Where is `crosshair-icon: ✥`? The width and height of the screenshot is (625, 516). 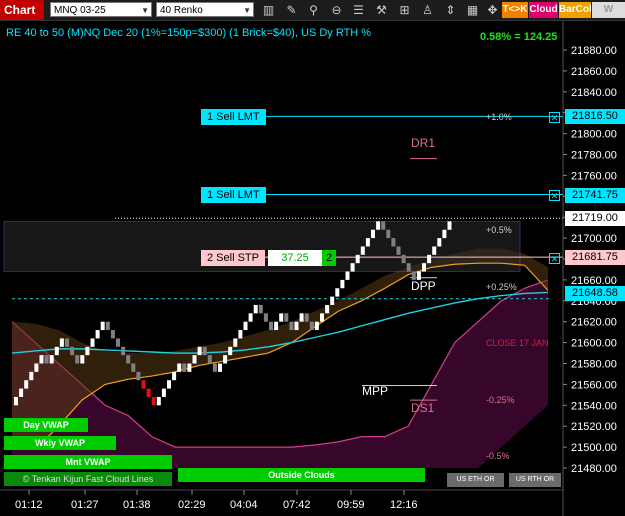
crosshair-icon: ✥ is located at coordinates (492, 10).